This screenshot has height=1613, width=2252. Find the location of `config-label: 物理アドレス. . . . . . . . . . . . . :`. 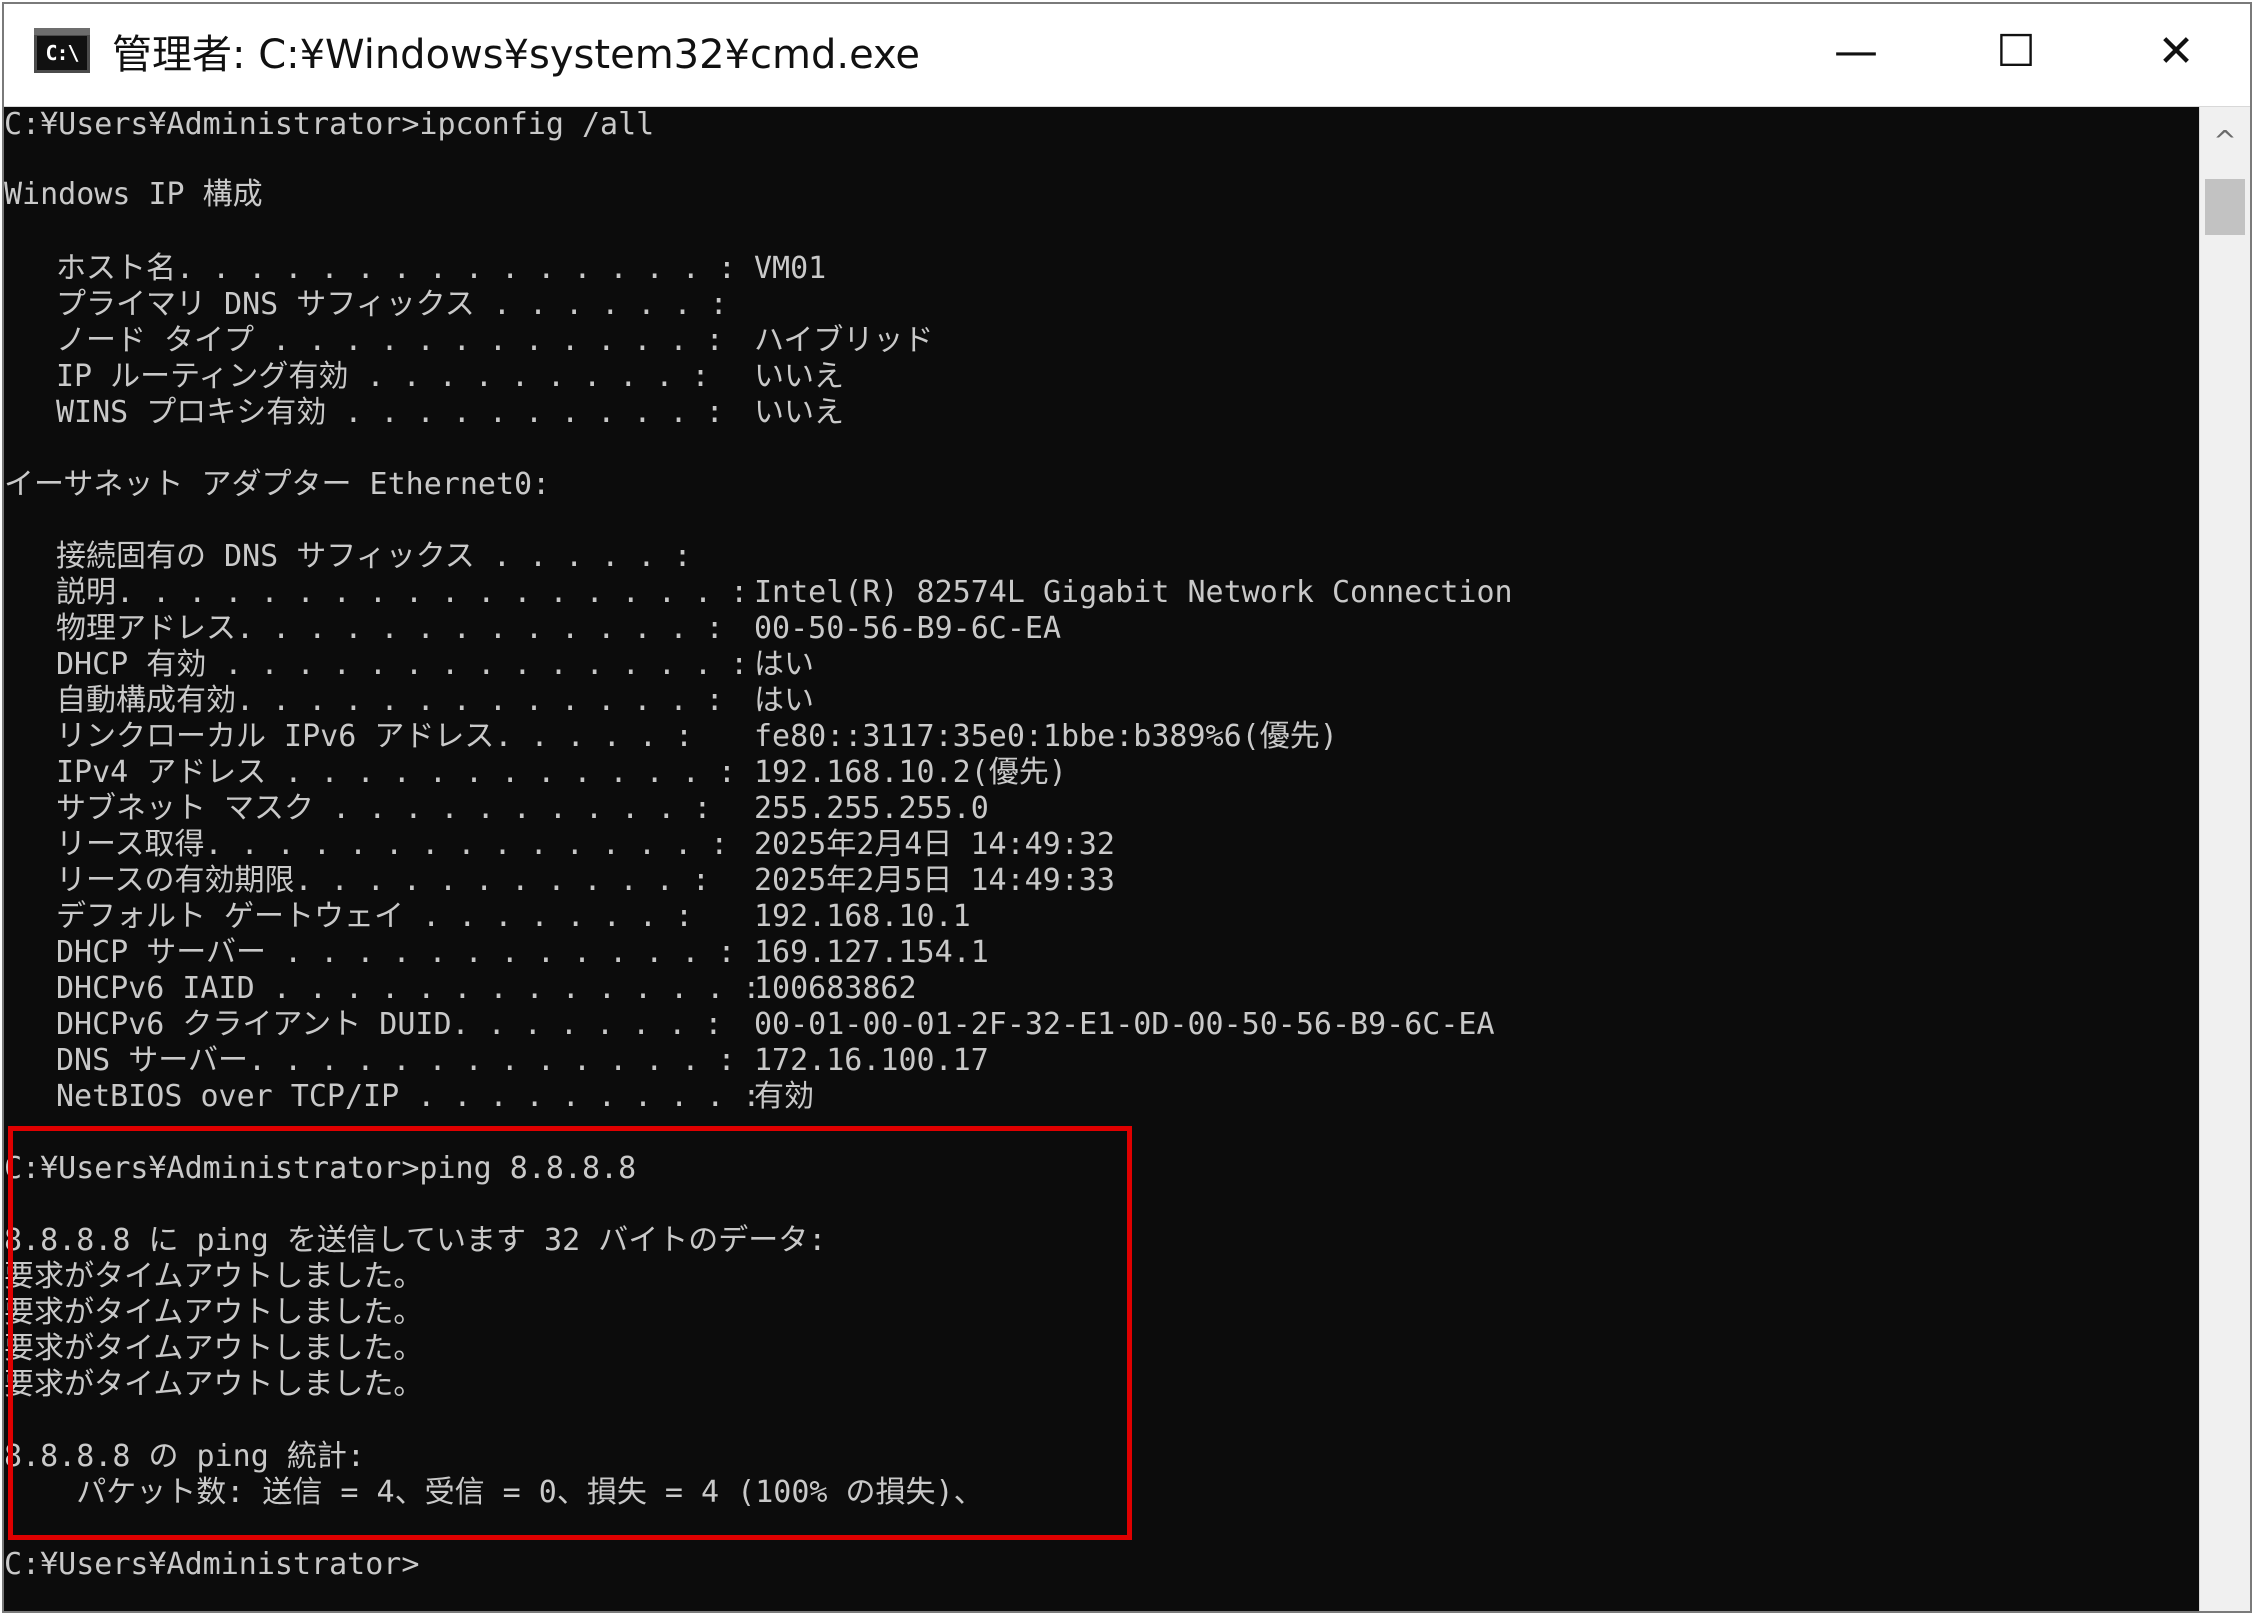

config-label: 物理アドレス. . . . . . . . . . . . . : is located at coordinates (390, 628).